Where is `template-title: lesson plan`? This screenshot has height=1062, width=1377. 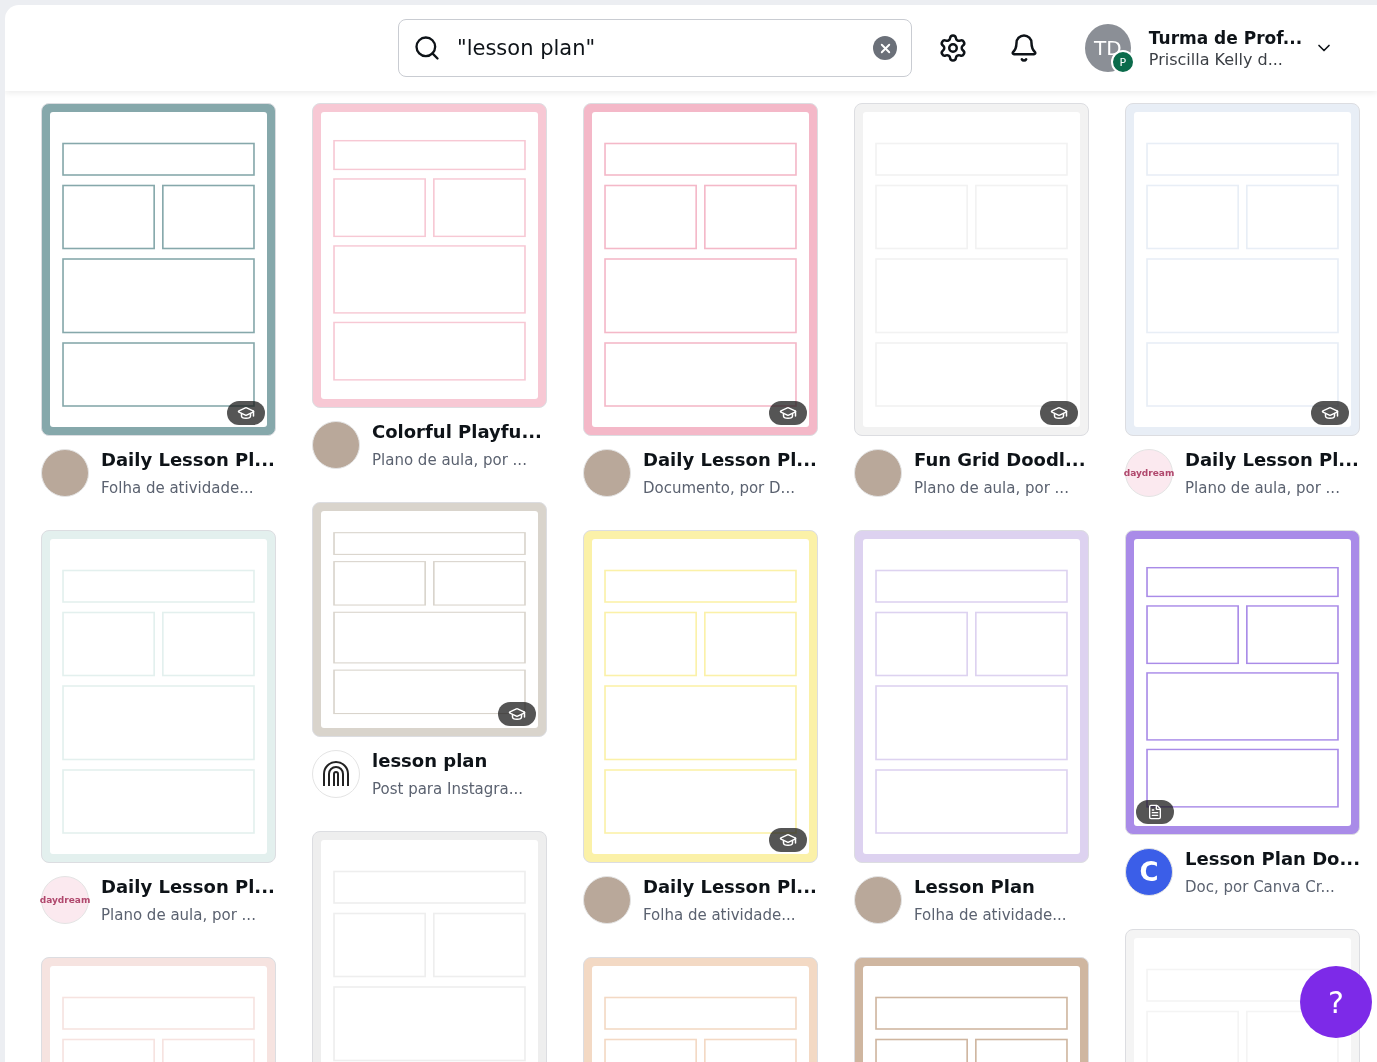 template-title: lesson plan is located at coordinates (447, 761).